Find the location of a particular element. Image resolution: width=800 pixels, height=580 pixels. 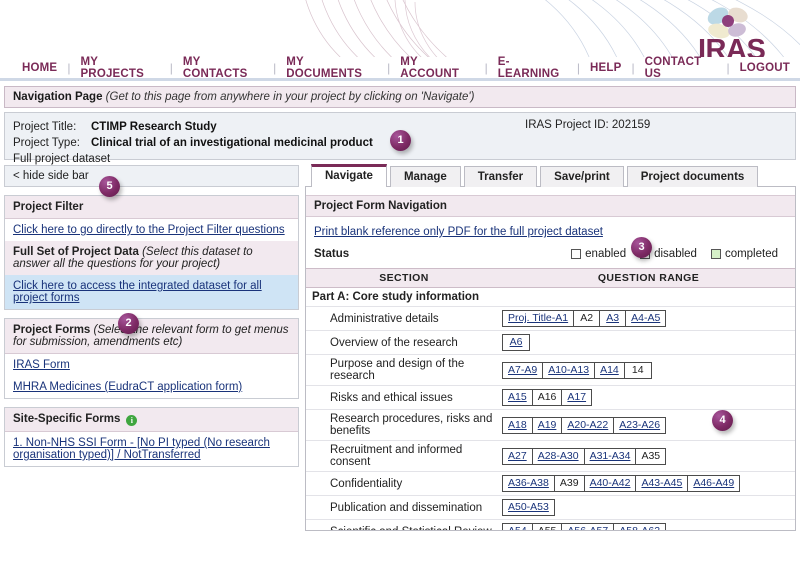

question-range-cell: A18 is located at coordinates (518, 425).